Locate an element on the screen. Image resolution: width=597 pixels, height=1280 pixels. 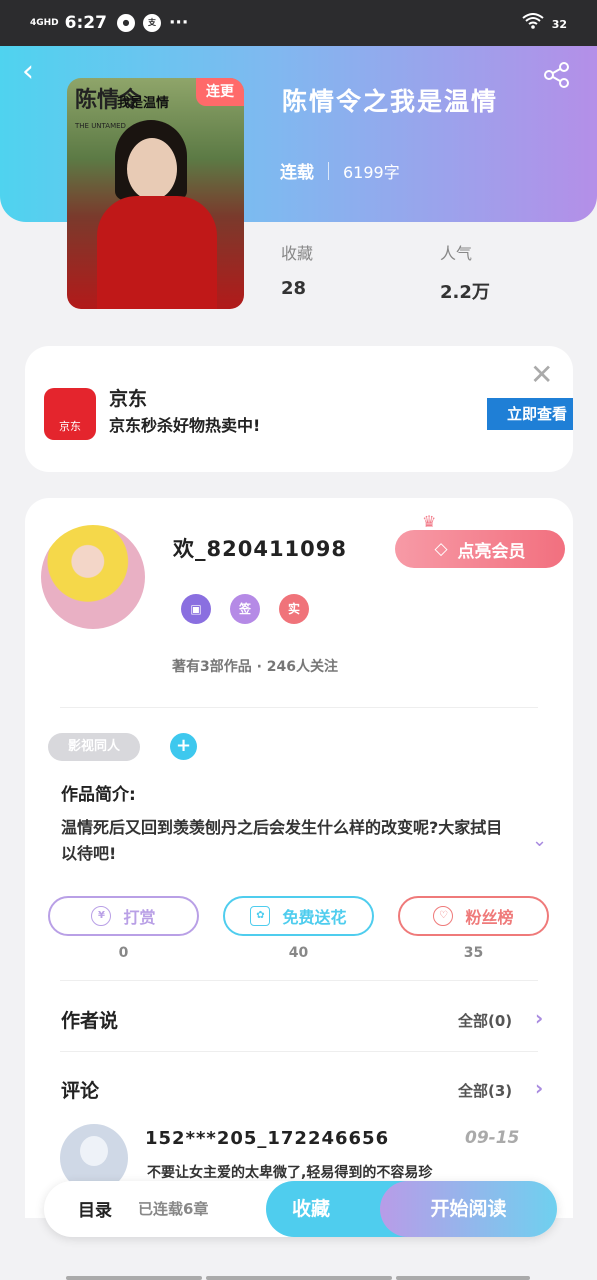
start-reading-button: 开始阅读 is located at coordinates (468, 1209).